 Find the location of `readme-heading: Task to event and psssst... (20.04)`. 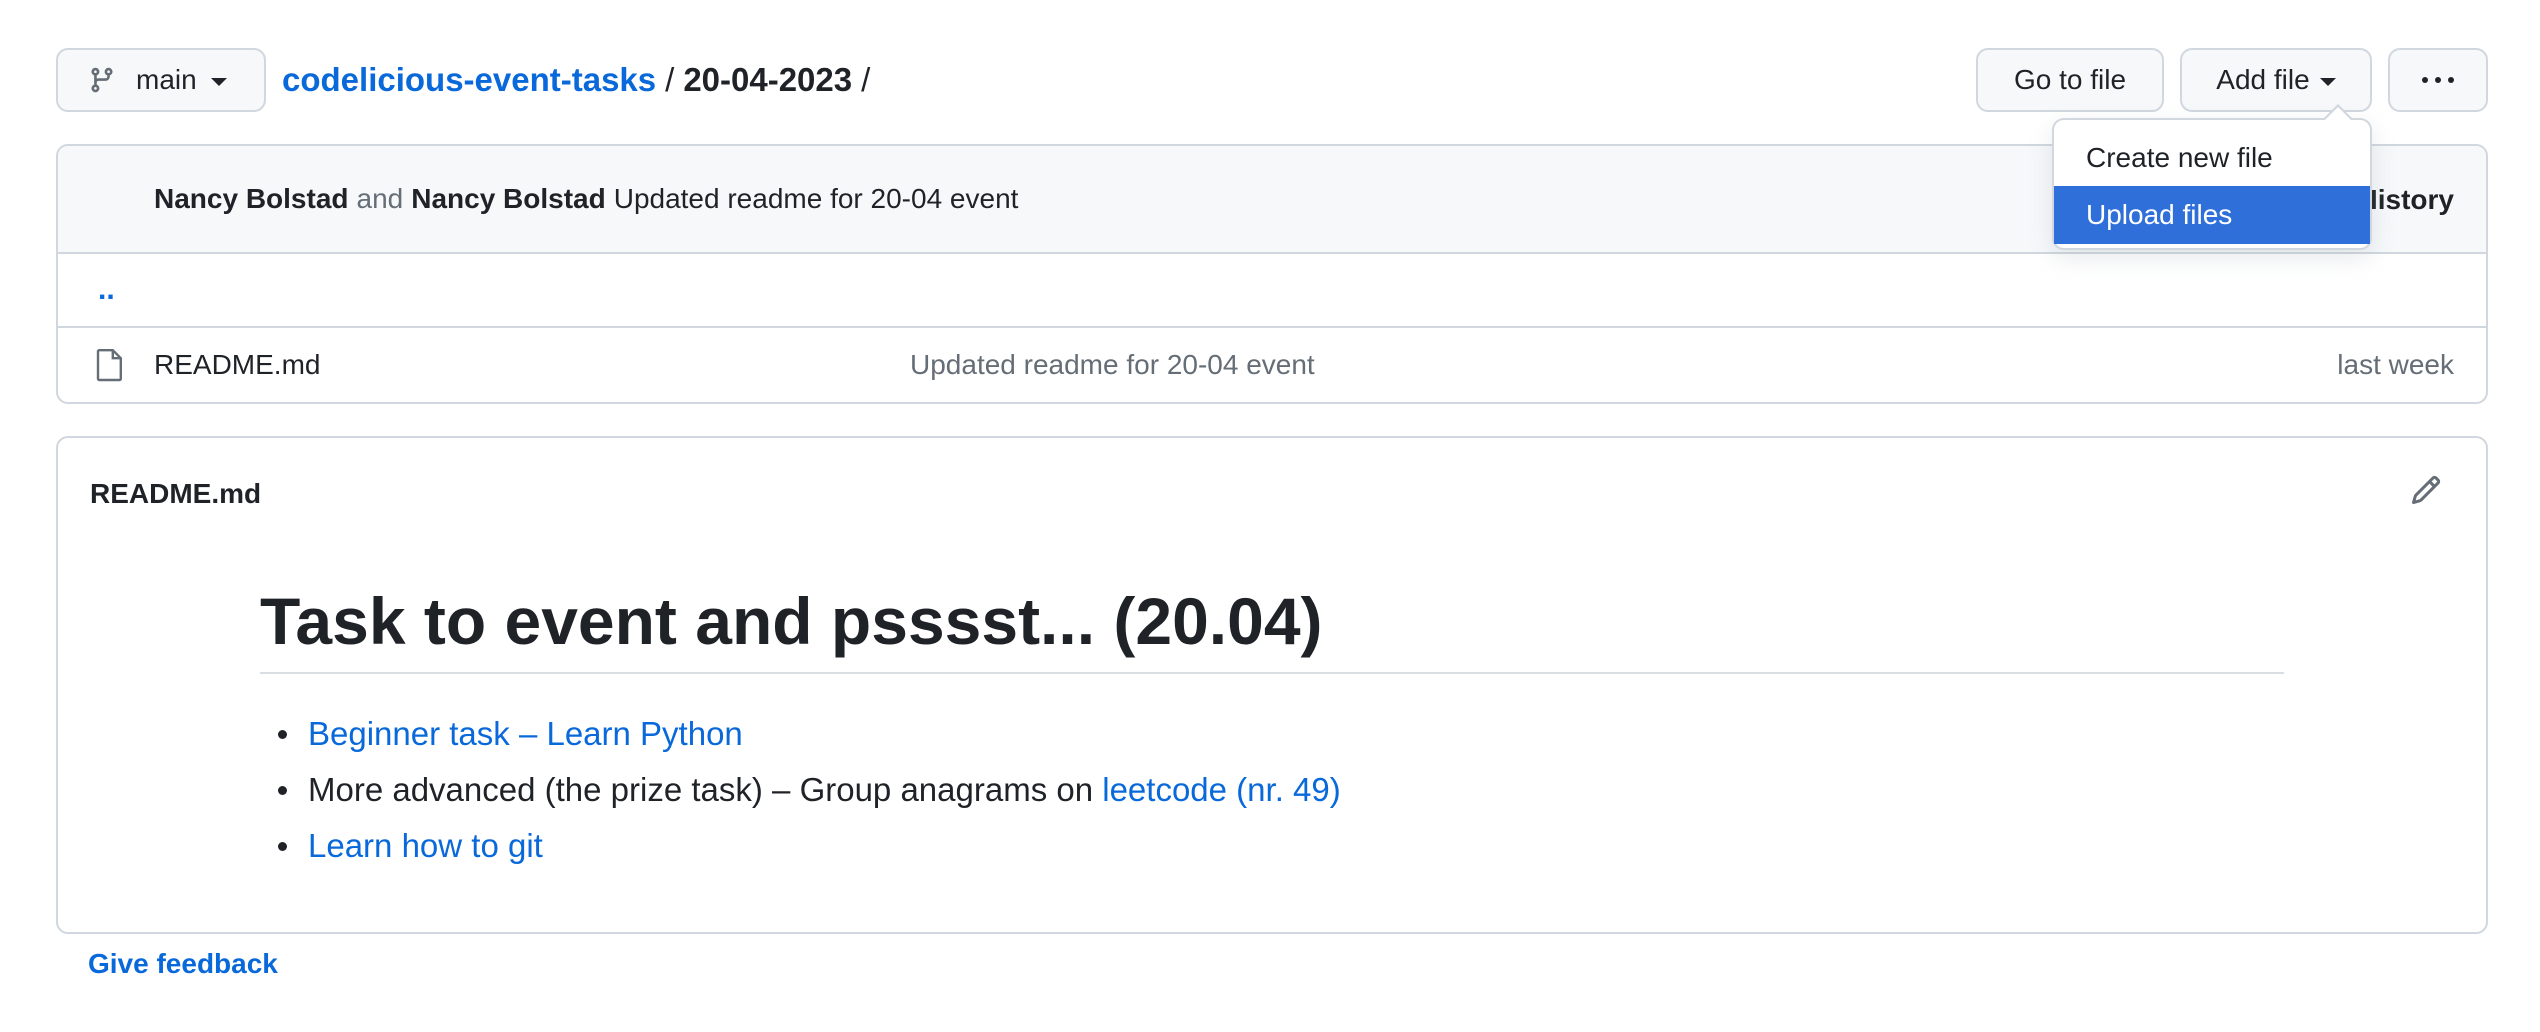

readme-heading: Task to event and psssst... (20.04) is located at coordinates (1272, 626).